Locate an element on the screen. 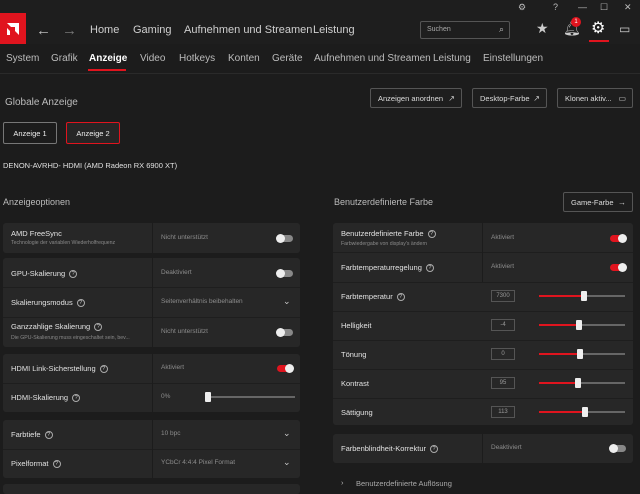 The width and height of the screenshot is (640, 494). colorblind-toggle is located at coordinates (617, 448).